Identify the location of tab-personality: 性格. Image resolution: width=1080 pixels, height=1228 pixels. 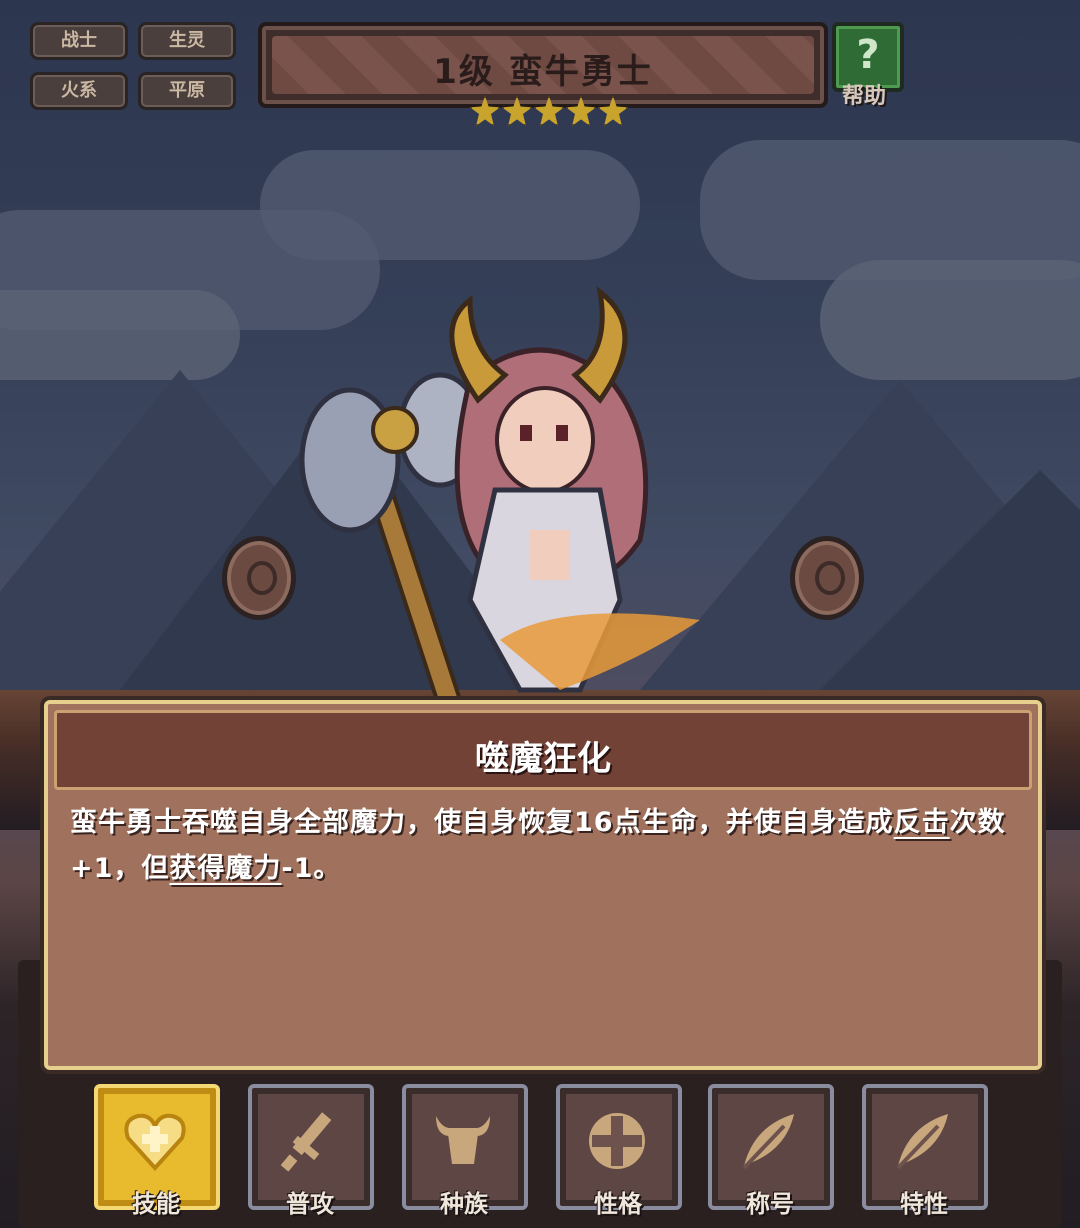
(619, 1151).